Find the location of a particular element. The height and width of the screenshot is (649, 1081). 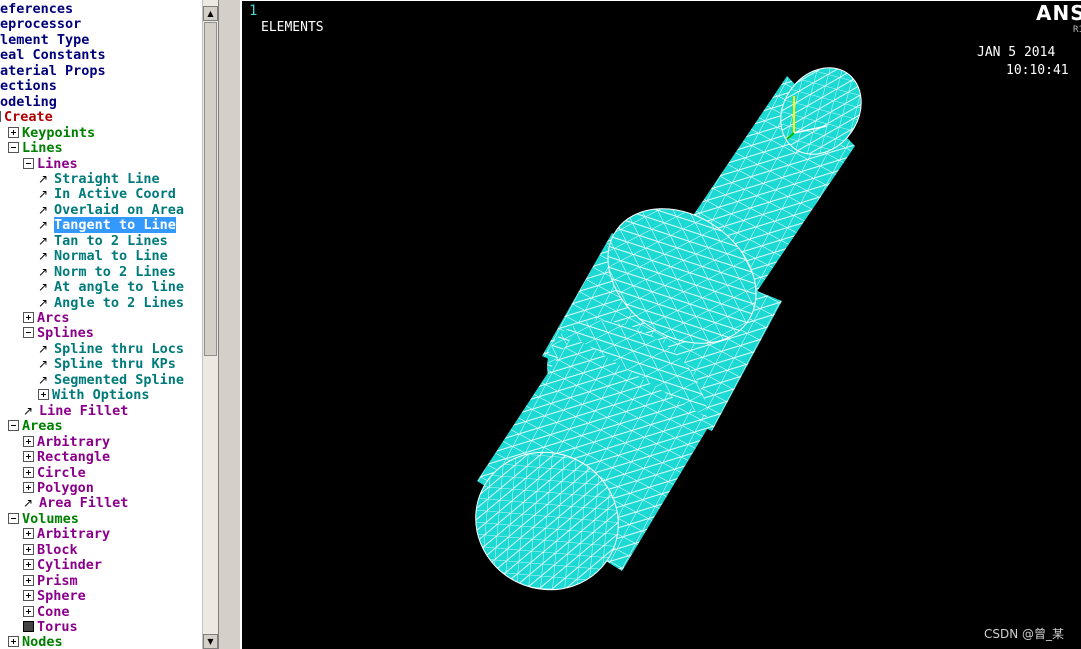

tree-item: ↗ Overlaid on Area is located at coordinates (111, 210).